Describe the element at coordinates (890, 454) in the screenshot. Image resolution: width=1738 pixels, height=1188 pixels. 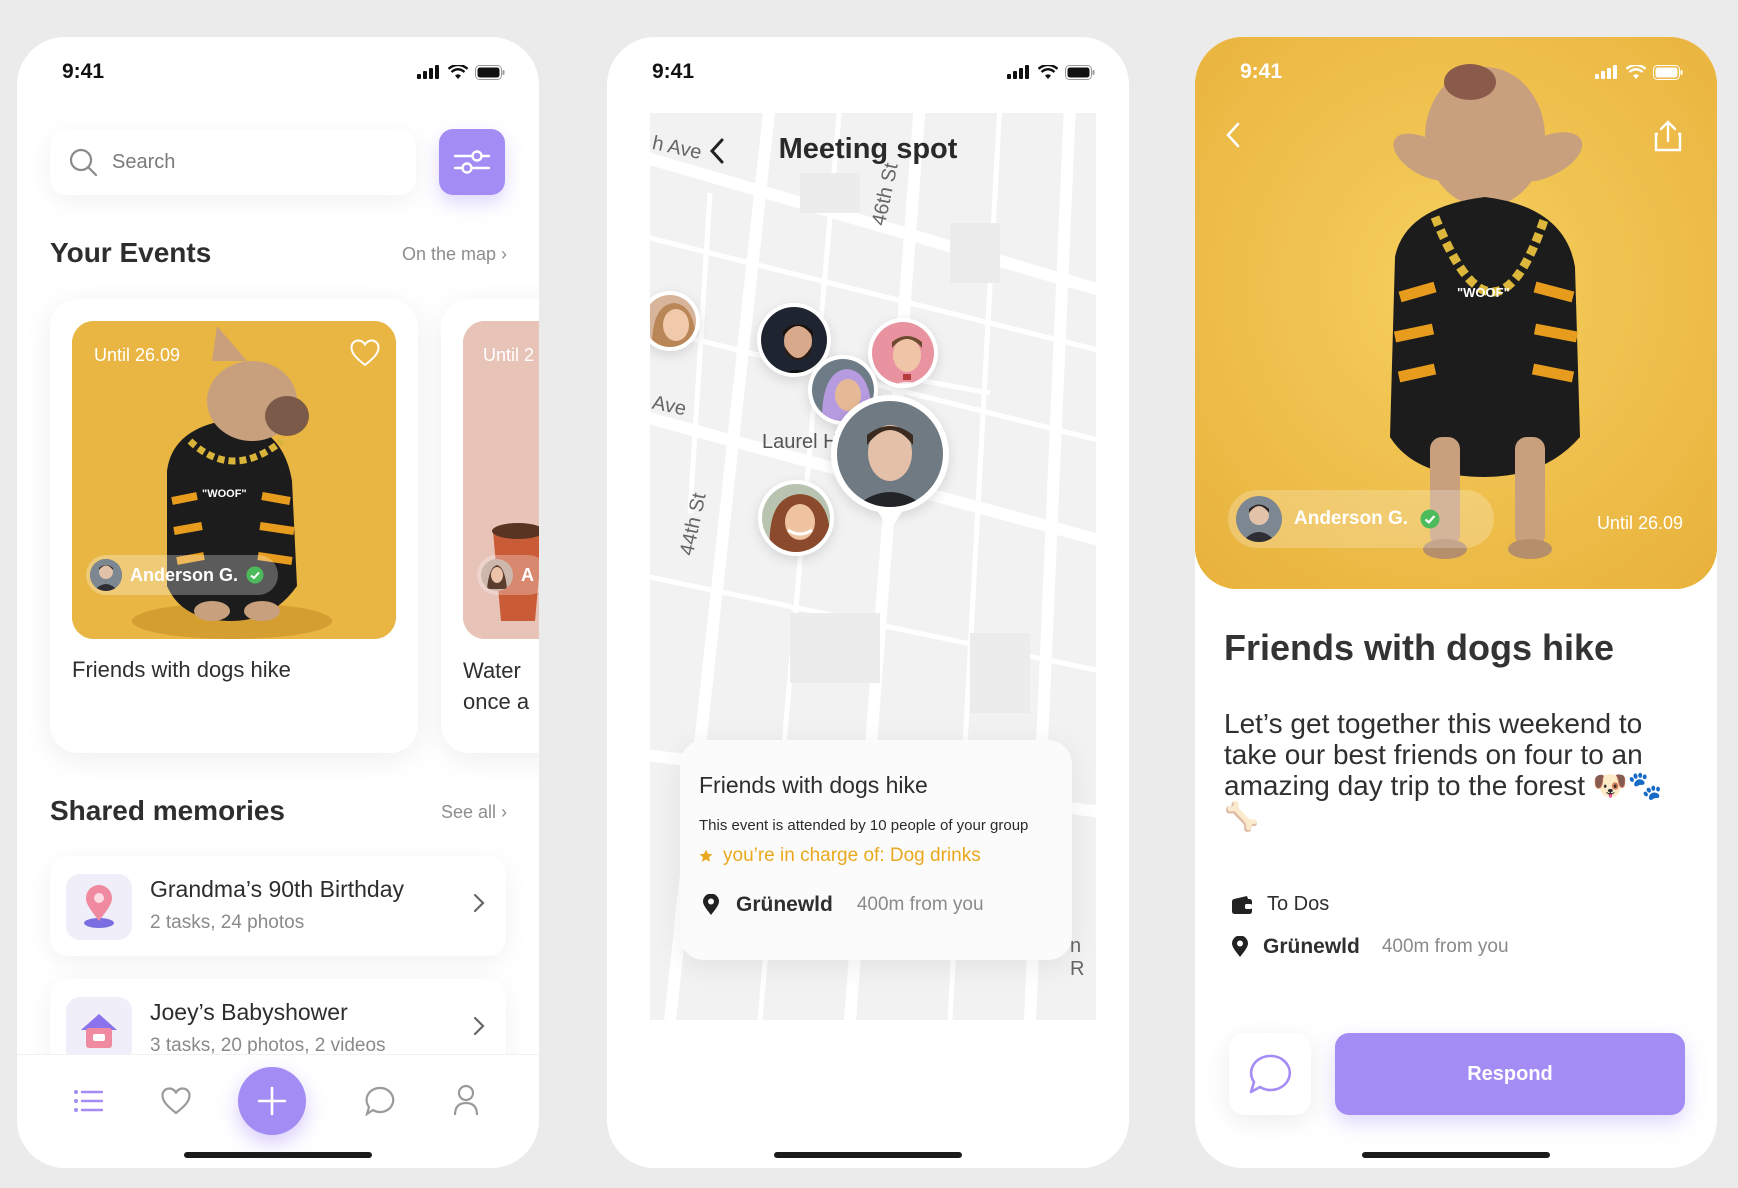
I see `selected-person-pin` at that location.